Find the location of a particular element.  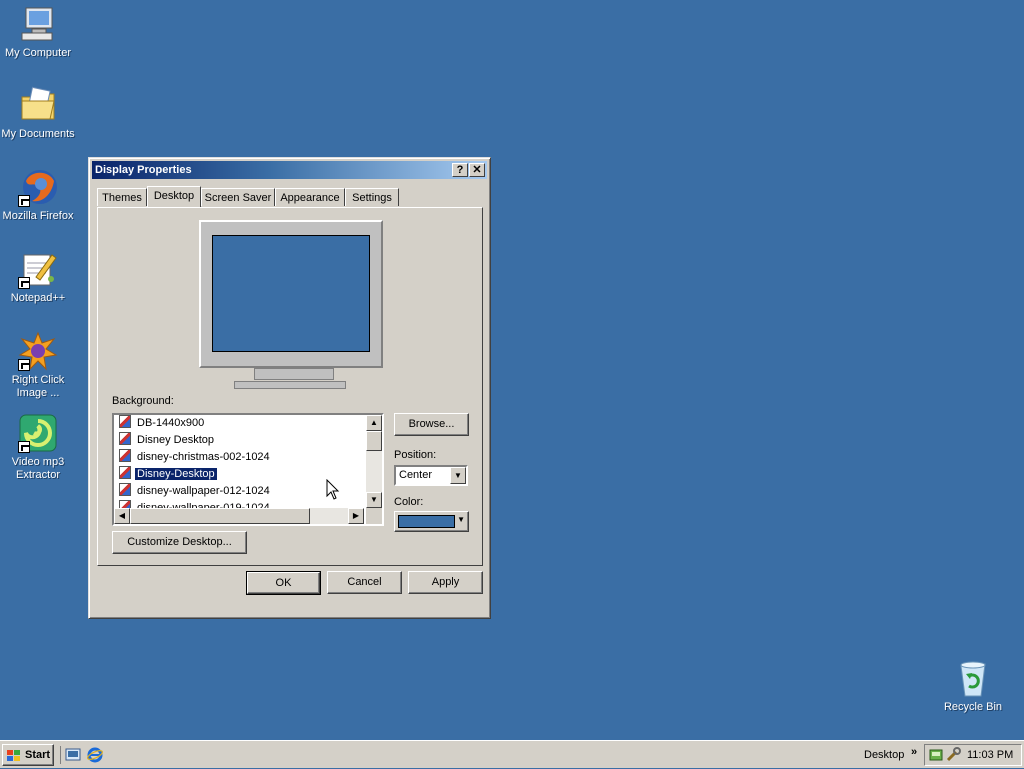

firefox-icon is located at coordinates (38, 187).